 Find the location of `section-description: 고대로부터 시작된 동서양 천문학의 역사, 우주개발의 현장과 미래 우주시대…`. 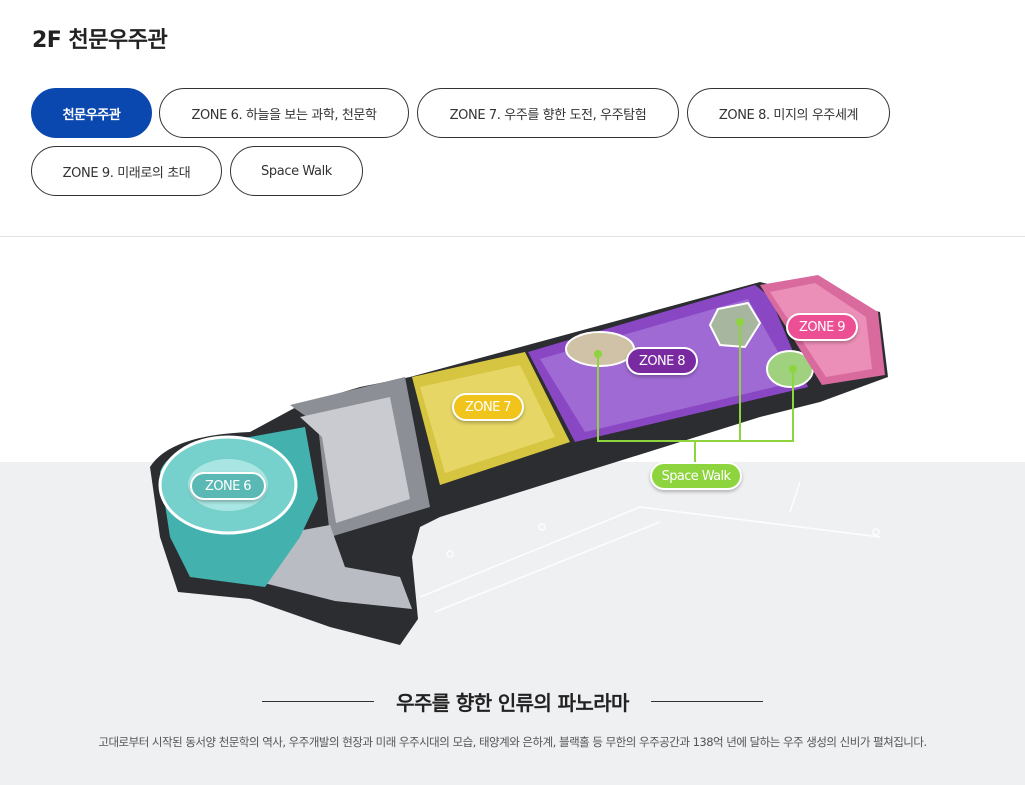

section-description: 고대로부터 시작된 동서양 천문학의 역사, 우주개발의 현장과 미래 우주시대… is located at coordinates (512, 742).